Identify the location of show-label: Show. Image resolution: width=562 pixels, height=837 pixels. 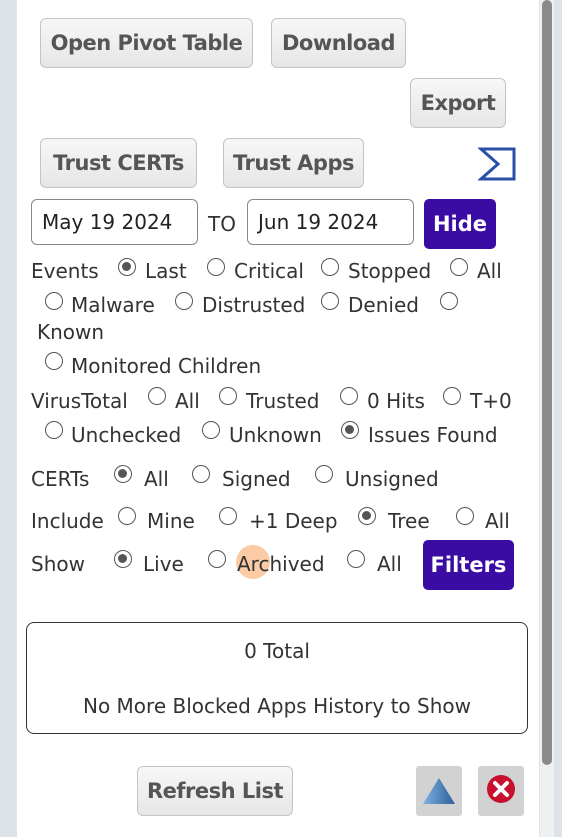
(58, 564).